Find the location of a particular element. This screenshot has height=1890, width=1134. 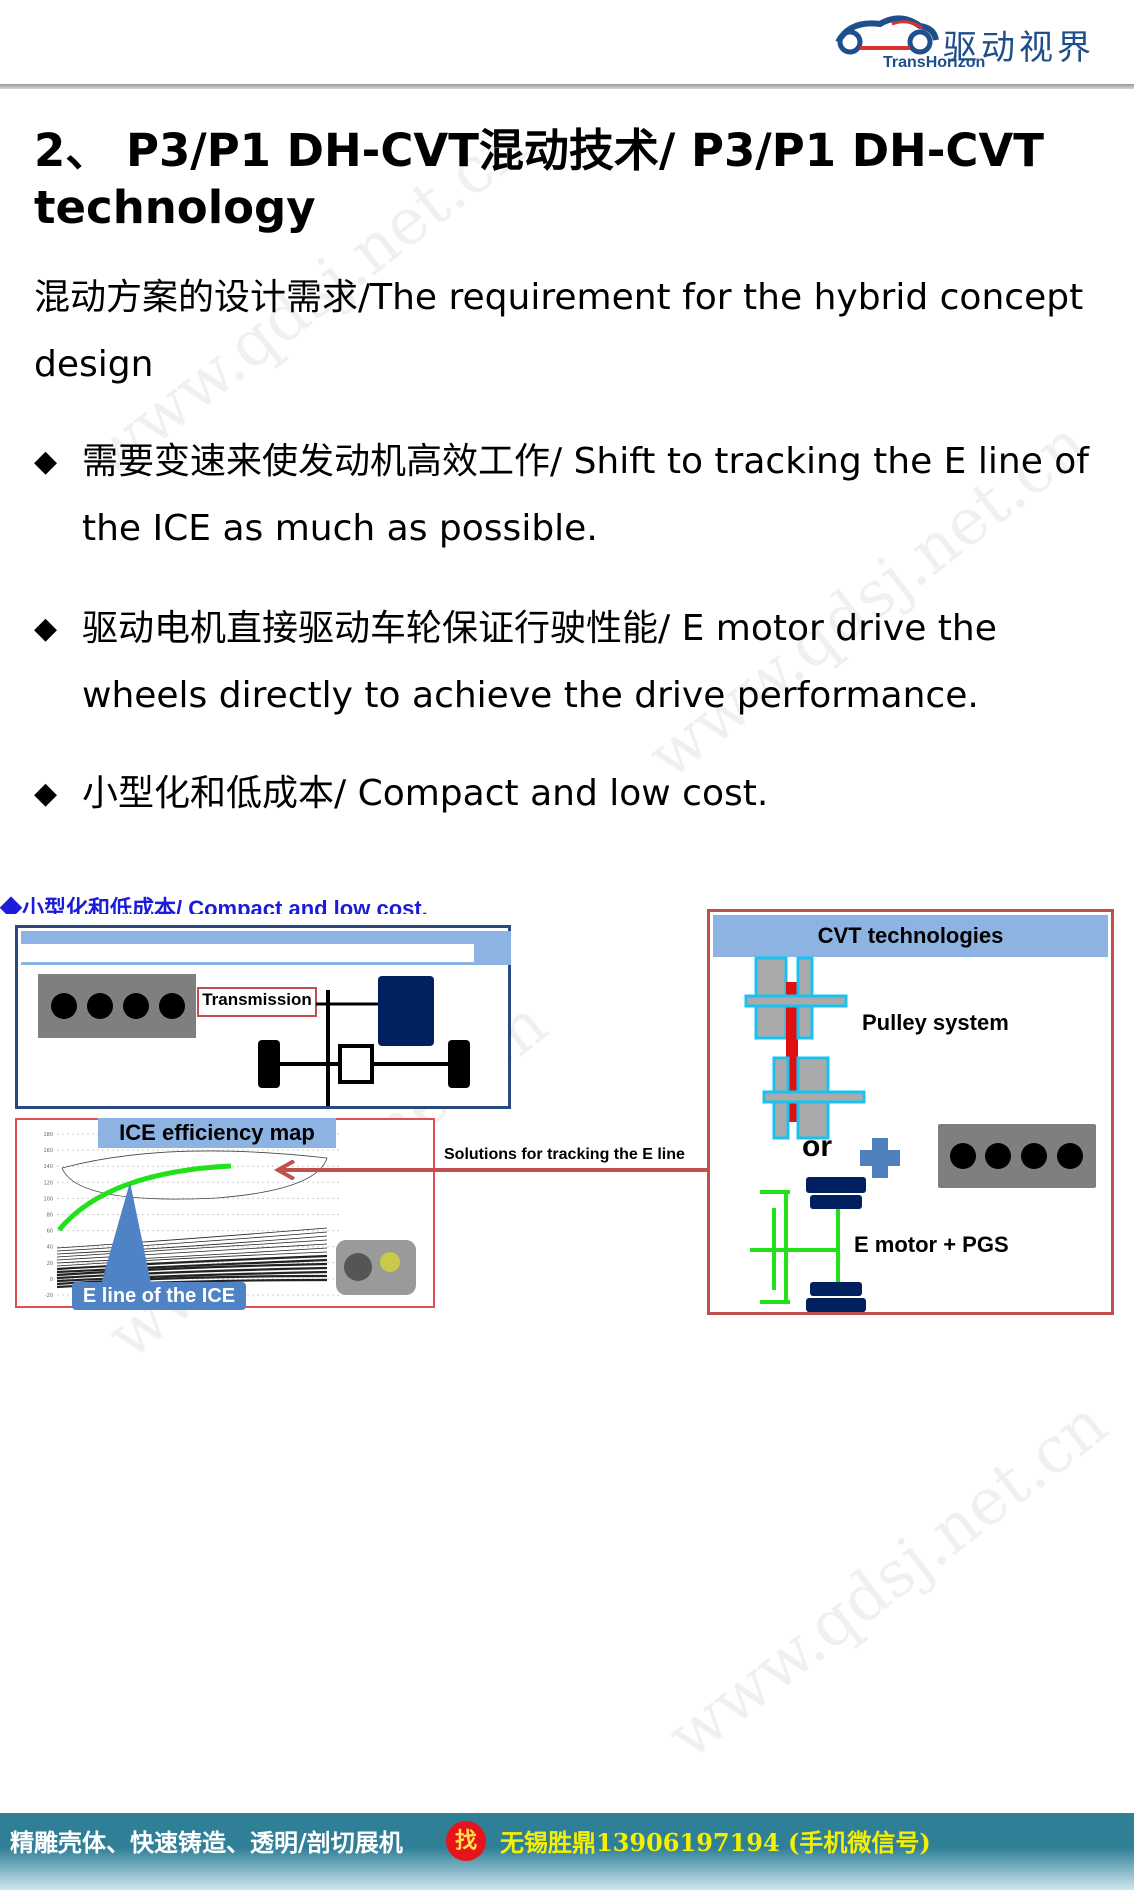

cropped-caption: ◆小型化和低成本/ Compact and low cost. is located at coordinates (214, 905).